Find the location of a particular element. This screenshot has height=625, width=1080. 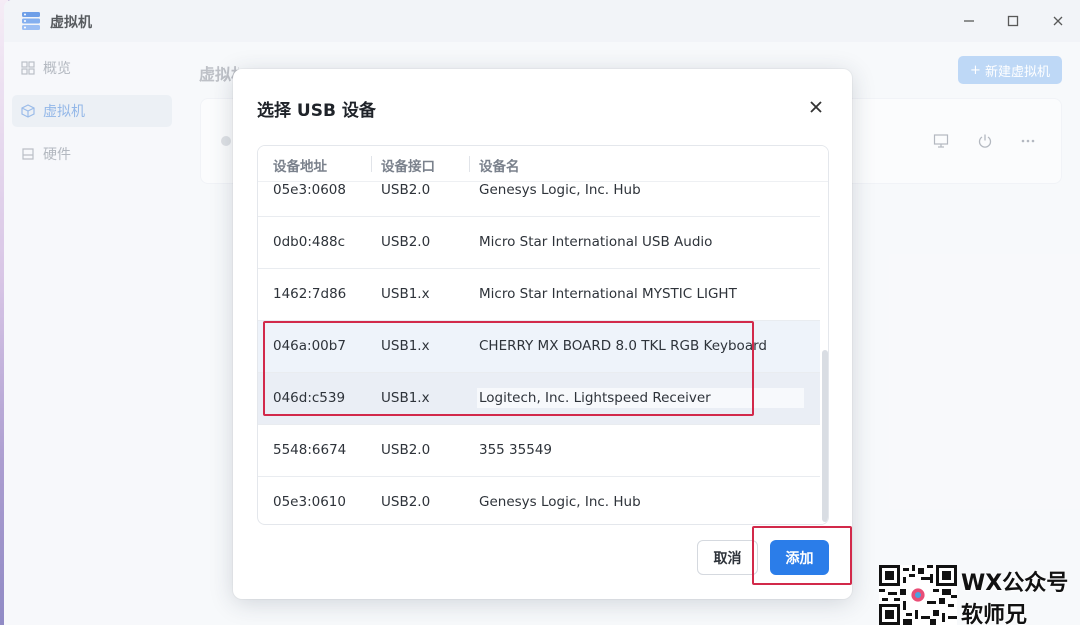

cell-address: 1462:7d86 is located at coordinates (310, 294).